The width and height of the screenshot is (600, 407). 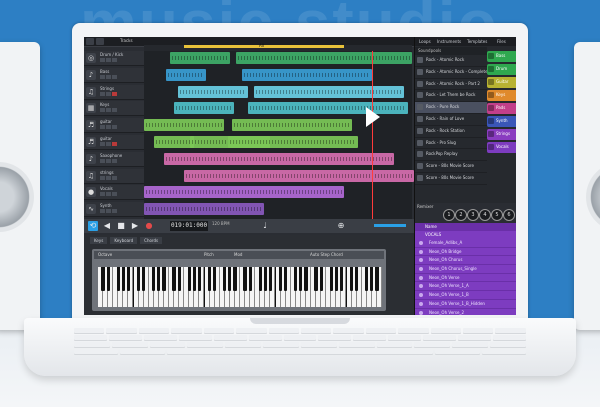 I want to click on menu-icon, so click(x=90, y=41).